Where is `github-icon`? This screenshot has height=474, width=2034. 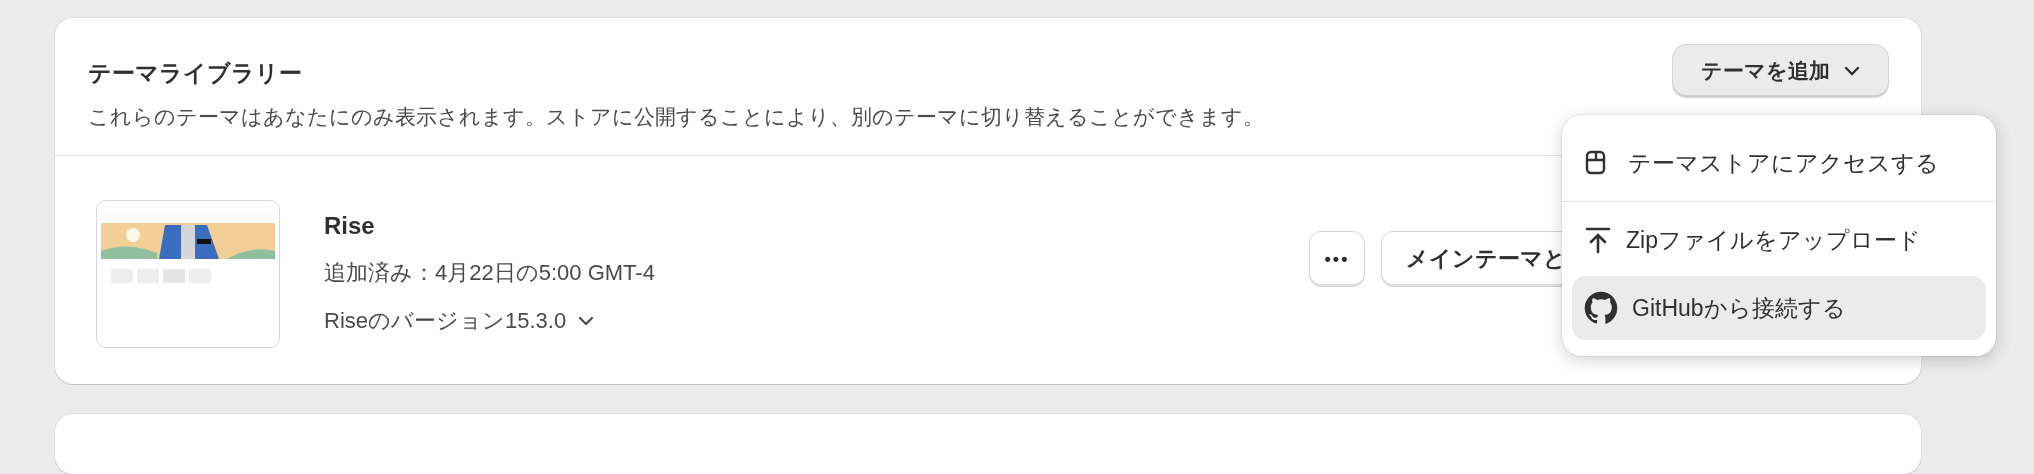
github-icon is located at coordinates (1601, 308).